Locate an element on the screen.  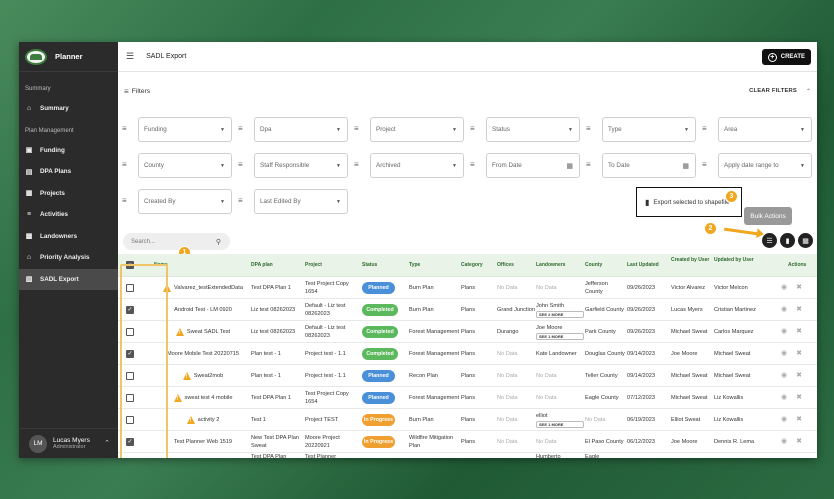
created-by-cell is located at coordinates (693, 455).